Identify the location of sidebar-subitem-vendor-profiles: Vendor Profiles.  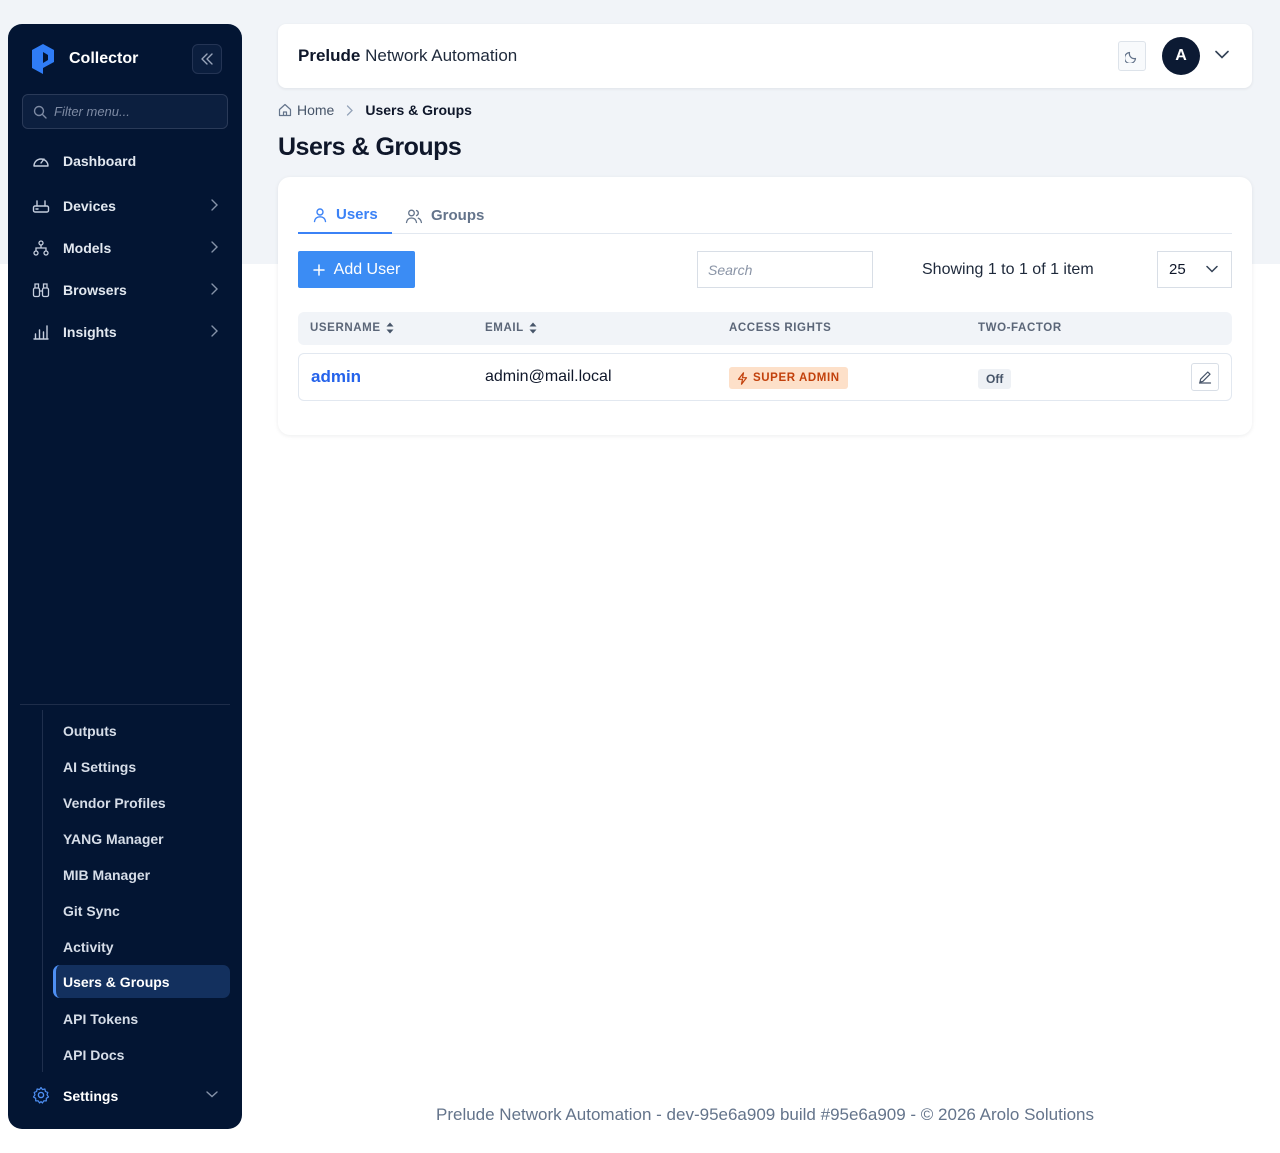
(141, 802).